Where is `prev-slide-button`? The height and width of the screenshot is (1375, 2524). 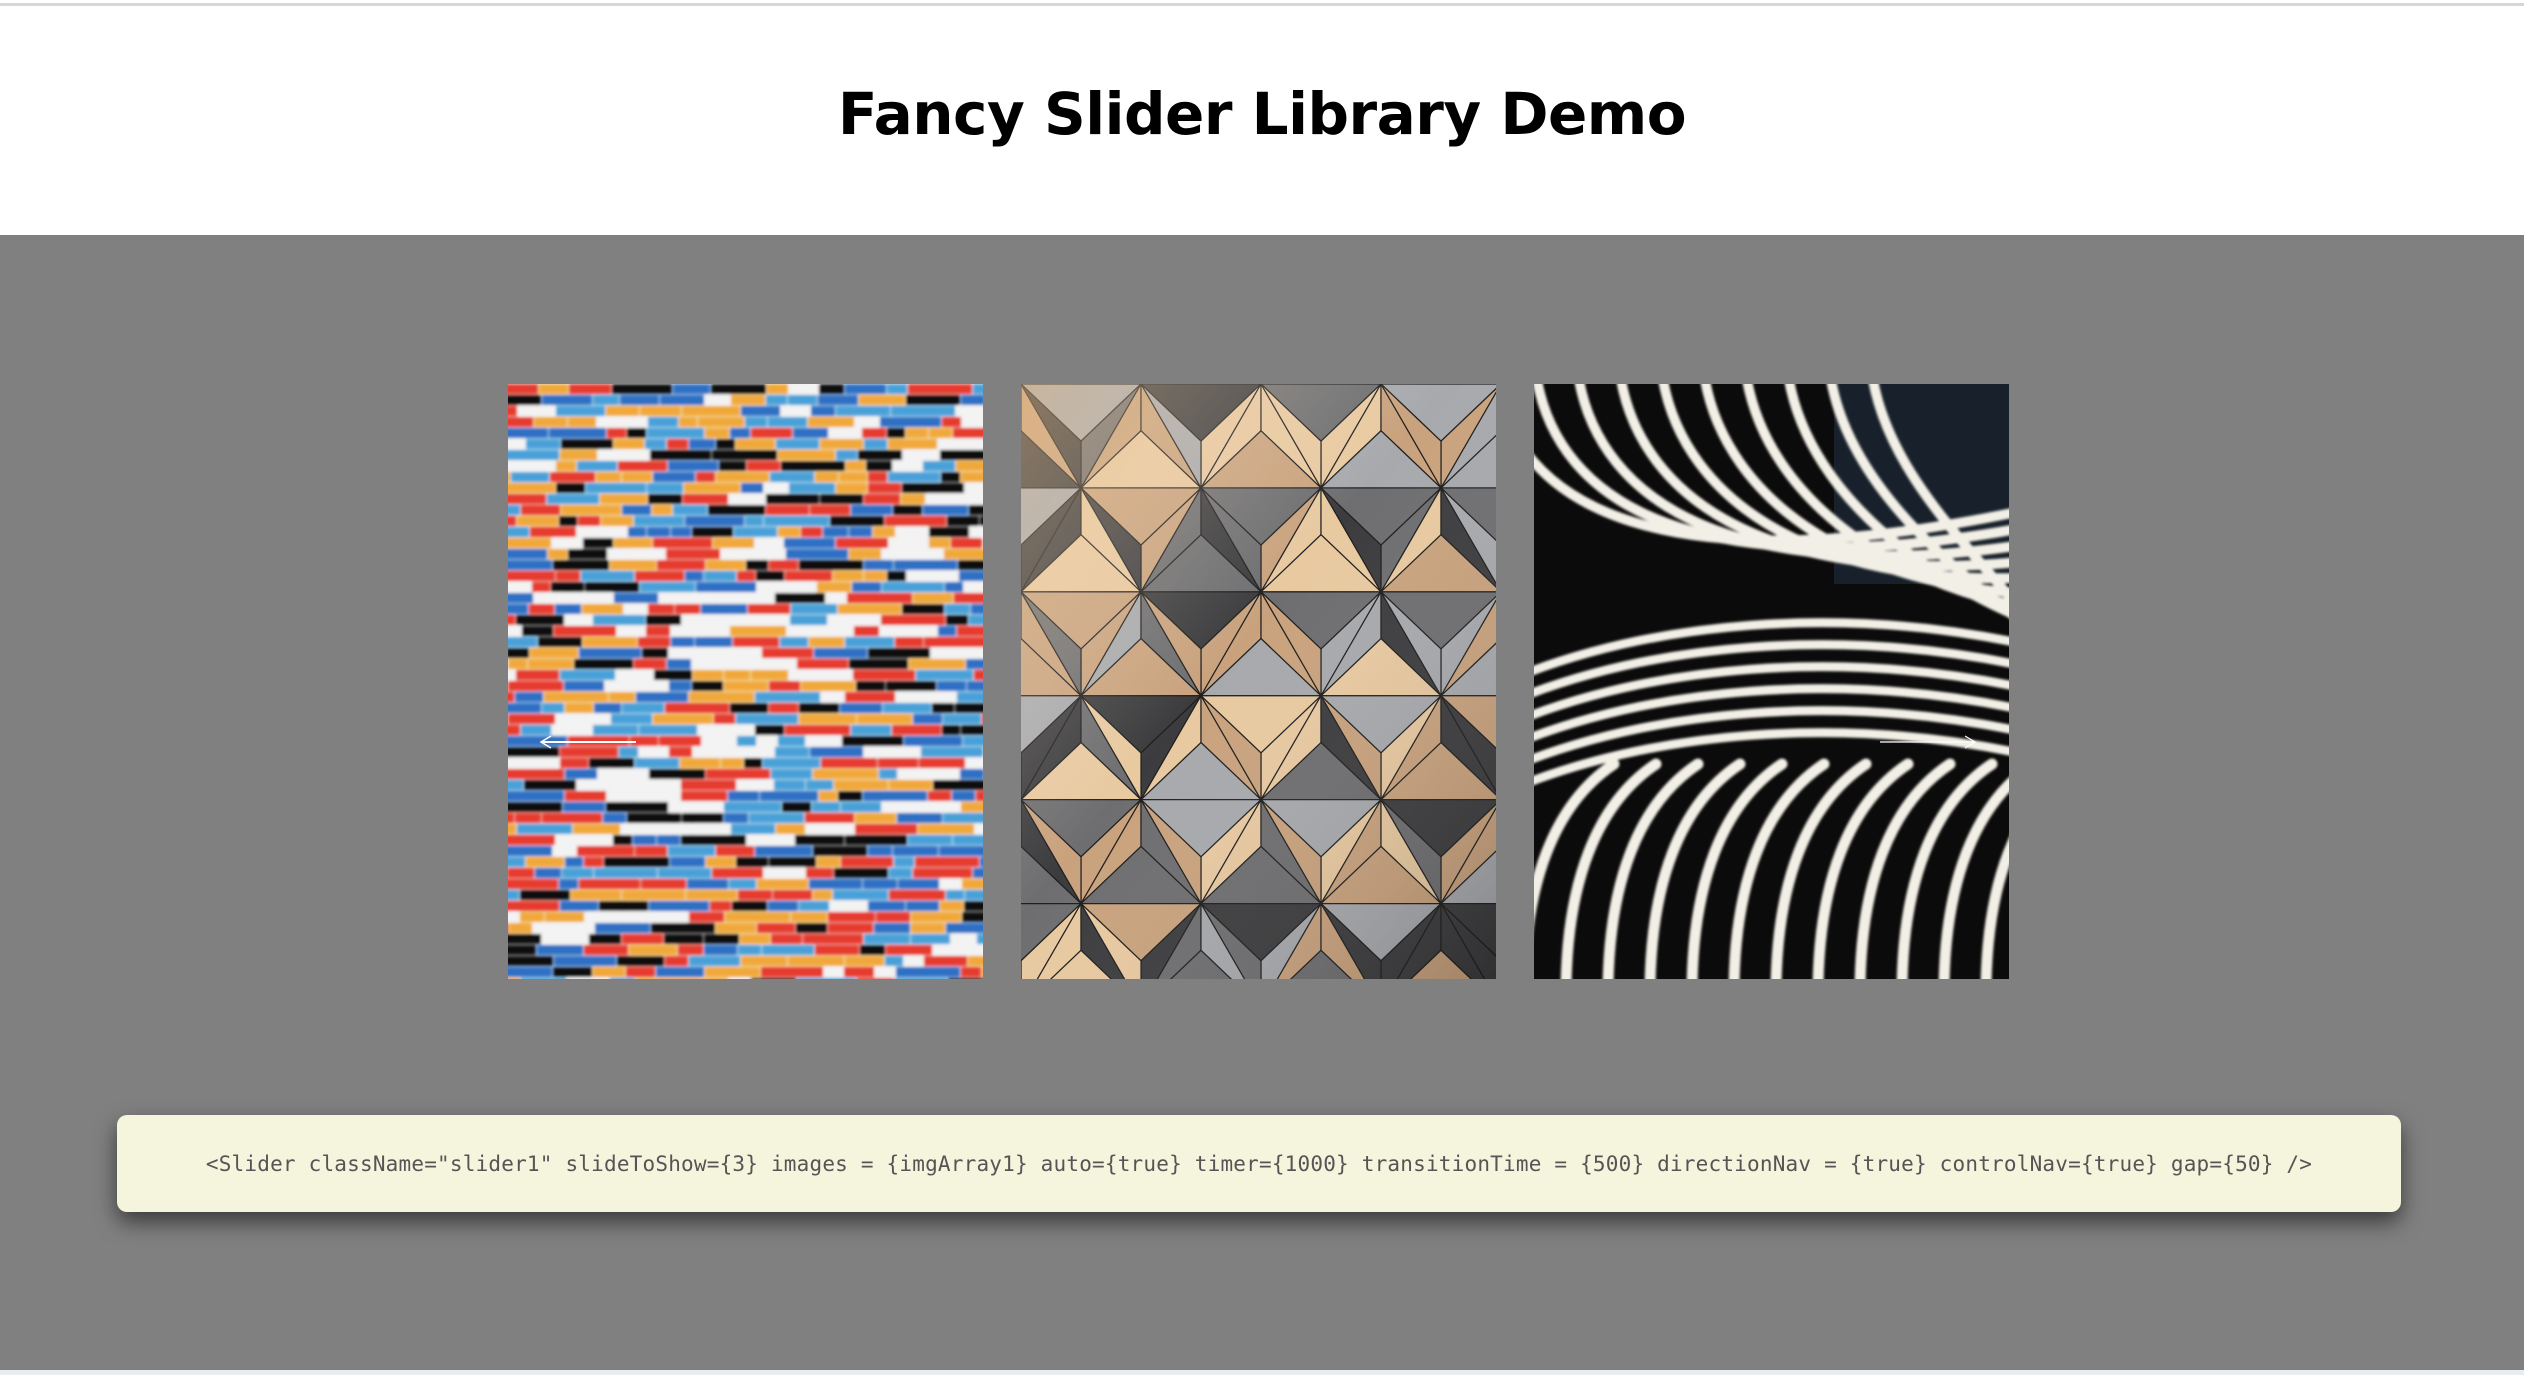
prev-slide-button is located at coordinates (588, 742).